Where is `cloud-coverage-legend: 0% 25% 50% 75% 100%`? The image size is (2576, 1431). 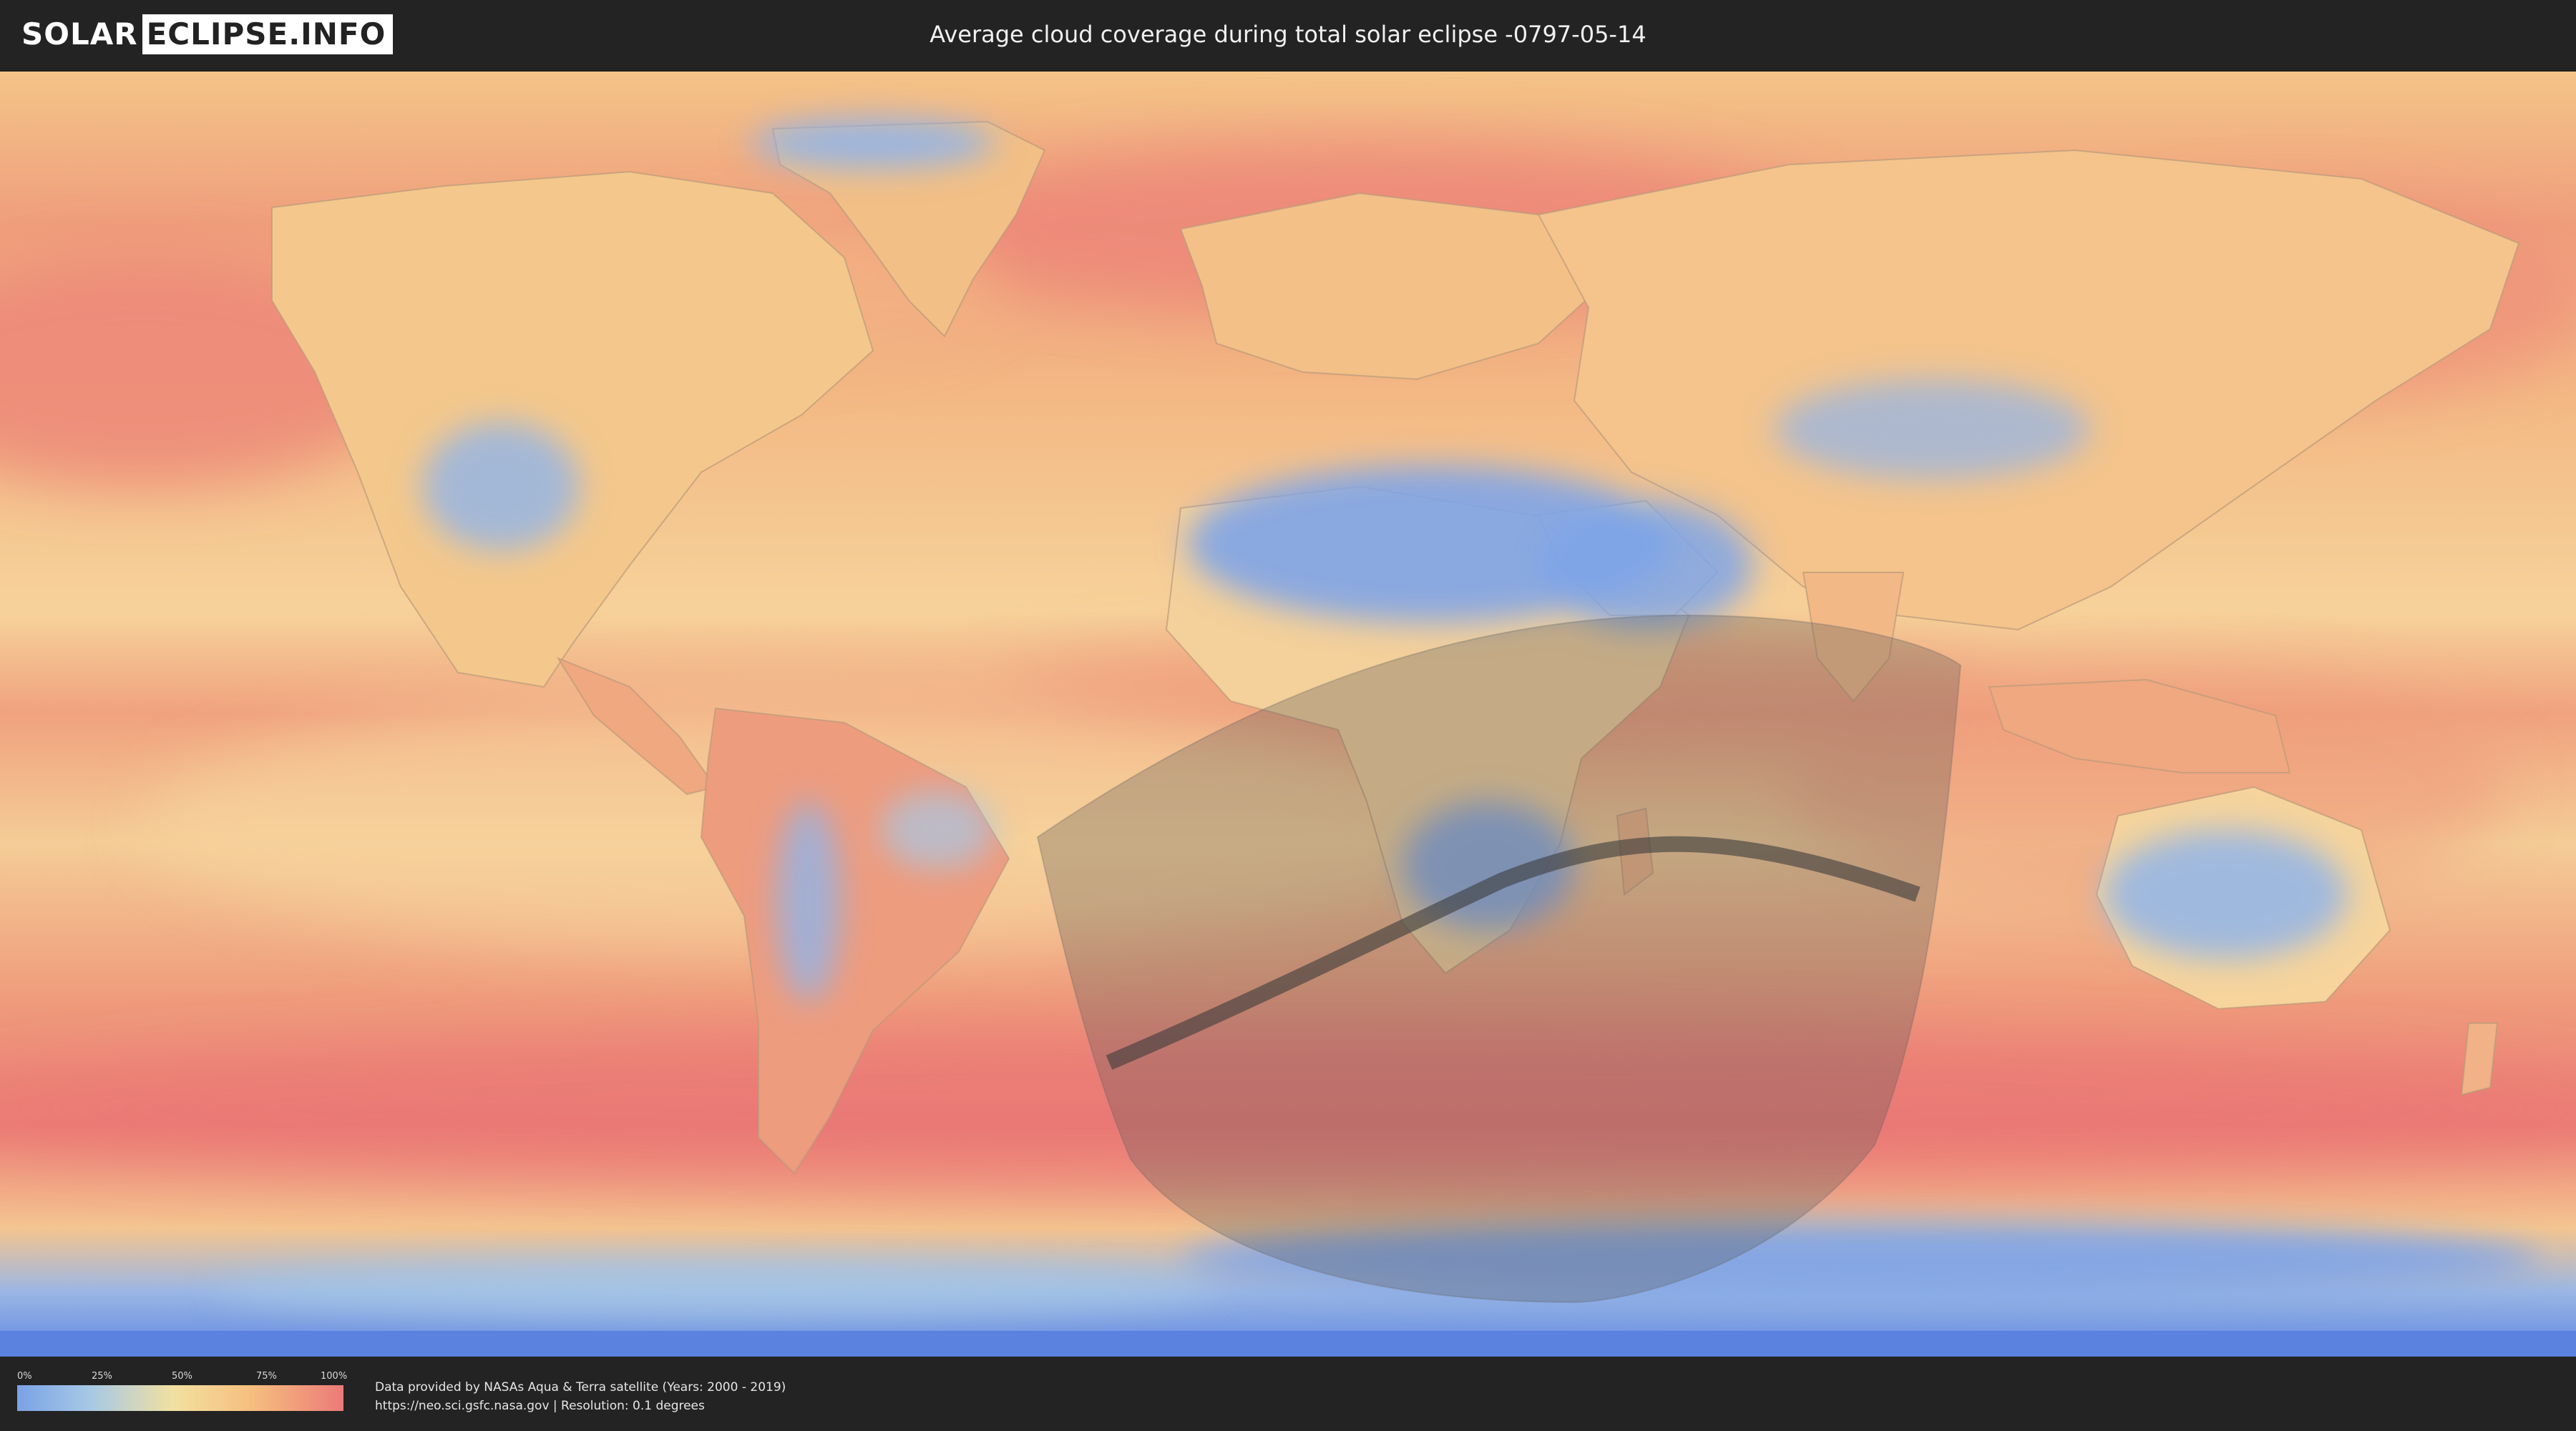 cloud-coverage-legend: 0% 25% 50% 75% 100% is located at coordinates (182, 1391).